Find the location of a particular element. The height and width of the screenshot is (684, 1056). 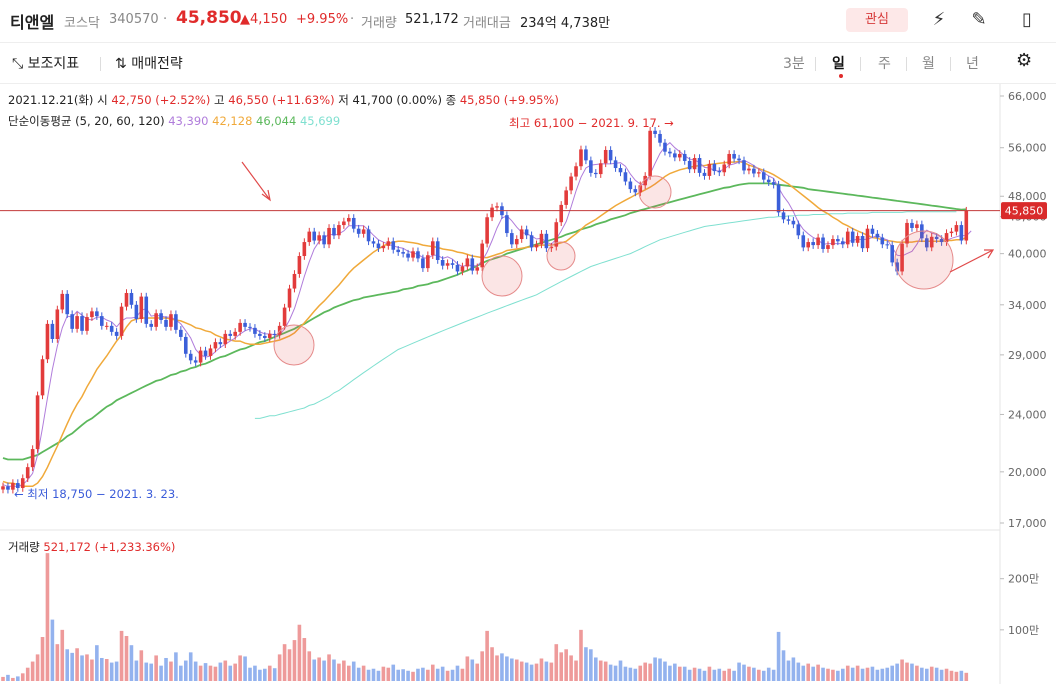

price-tick-label: 24,000 is located at coordinates (1027, 414).